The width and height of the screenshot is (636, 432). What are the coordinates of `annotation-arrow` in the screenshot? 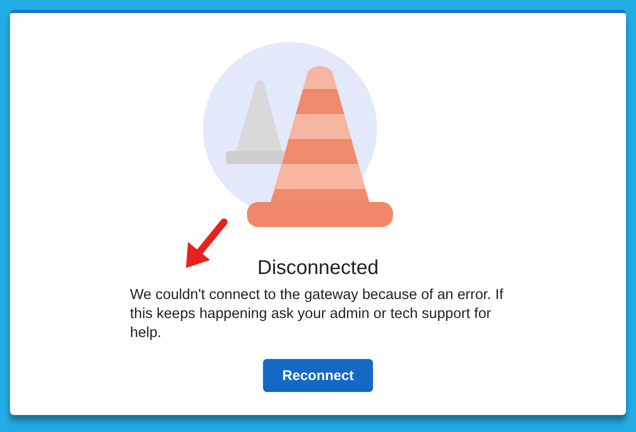 It's located at (207, 244).